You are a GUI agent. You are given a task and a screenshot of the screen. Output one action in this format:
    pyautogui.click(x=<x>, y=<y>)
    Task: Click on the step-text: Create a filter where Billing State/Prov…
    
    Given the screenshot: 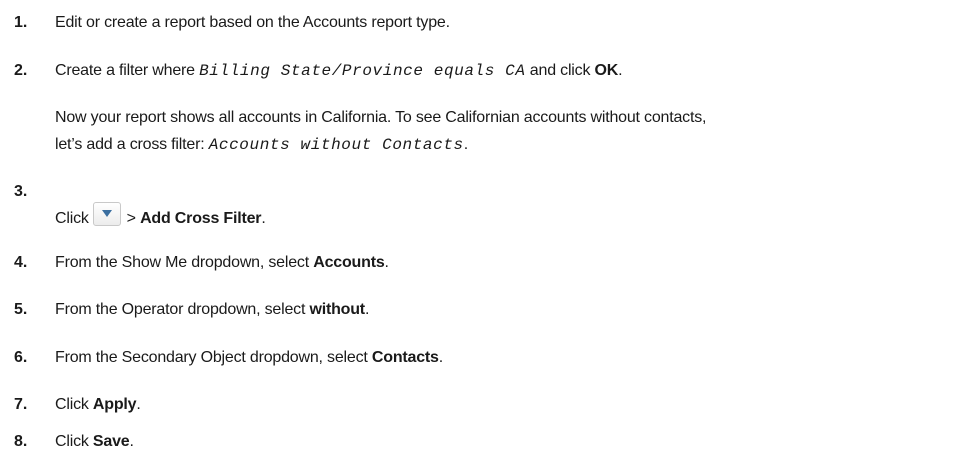 What is the action you would take?
    pyautogui.click(x=339, y=71)
    